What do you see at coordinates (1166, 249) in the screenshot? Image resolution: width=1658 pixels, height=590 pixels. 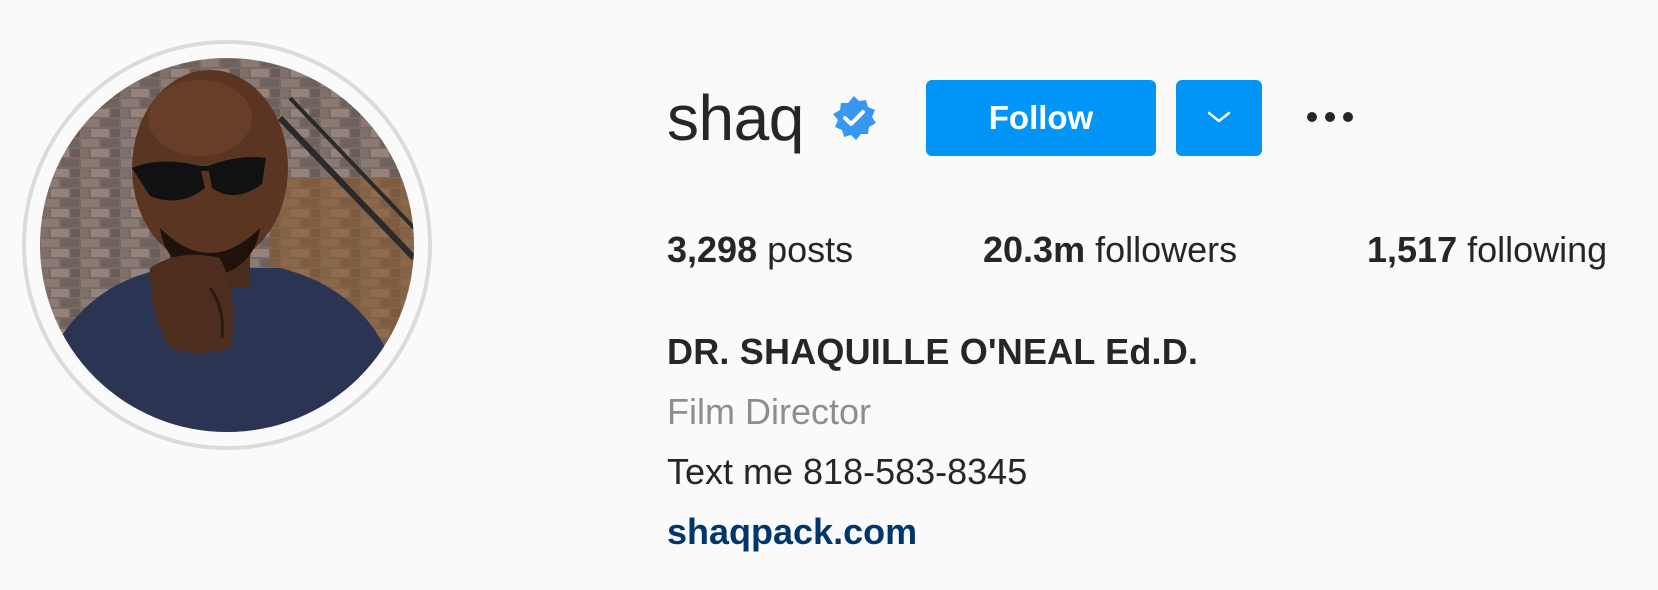 I see `followers-label: followers` at bounding box center [1166, 249].